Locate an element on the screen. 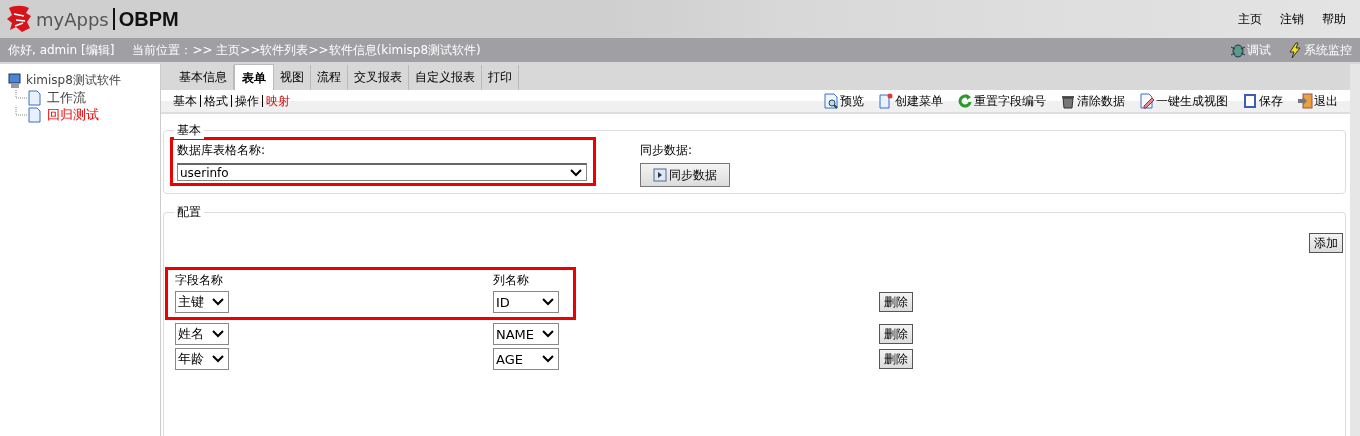 The height and width of the screenshot is (436, 1360). sub-tab: 操作 is located at coordinates (247, 101).